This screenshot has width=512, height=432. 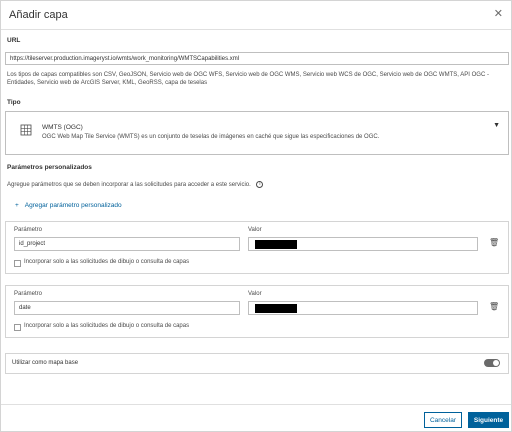 What do you see at coordinates (127, 308) in the screenshot?
I see `parameter-name-input: date` at bounding box center [127, 308].